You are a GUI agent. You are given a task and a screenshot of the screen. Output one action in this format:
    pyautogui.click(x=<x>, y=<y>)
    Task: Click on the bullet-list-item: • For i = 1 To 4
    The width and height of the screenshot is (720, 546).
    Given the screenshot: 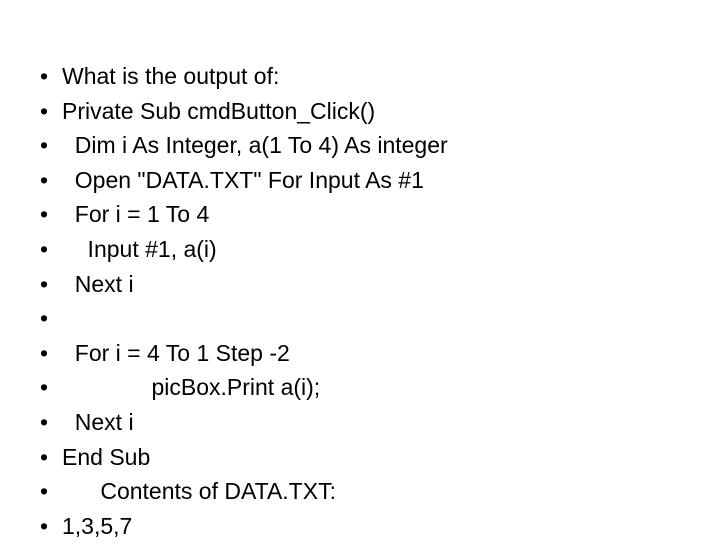 What is the action you would take?
    pyautogui.click(x=375, y=217)
    